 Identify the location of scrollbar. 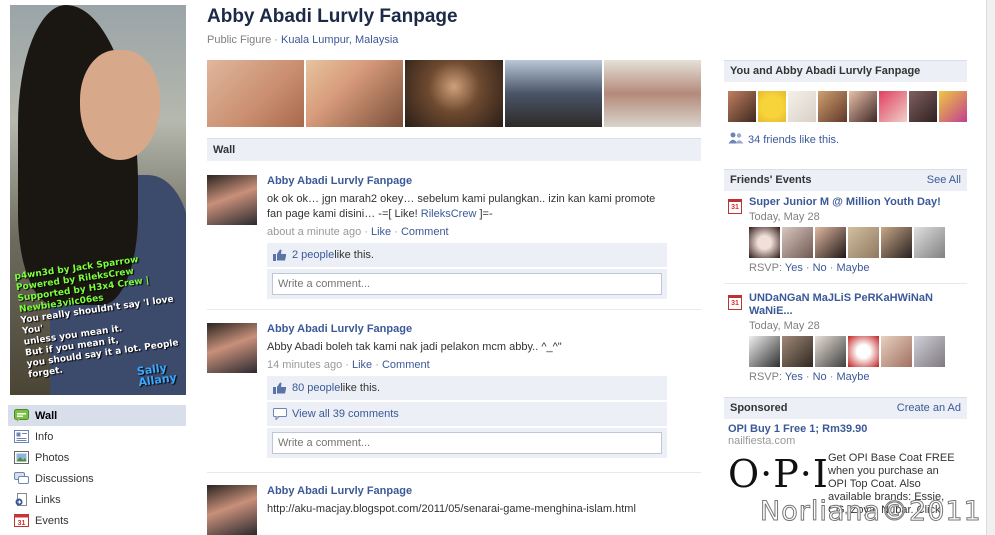
(990, 267).